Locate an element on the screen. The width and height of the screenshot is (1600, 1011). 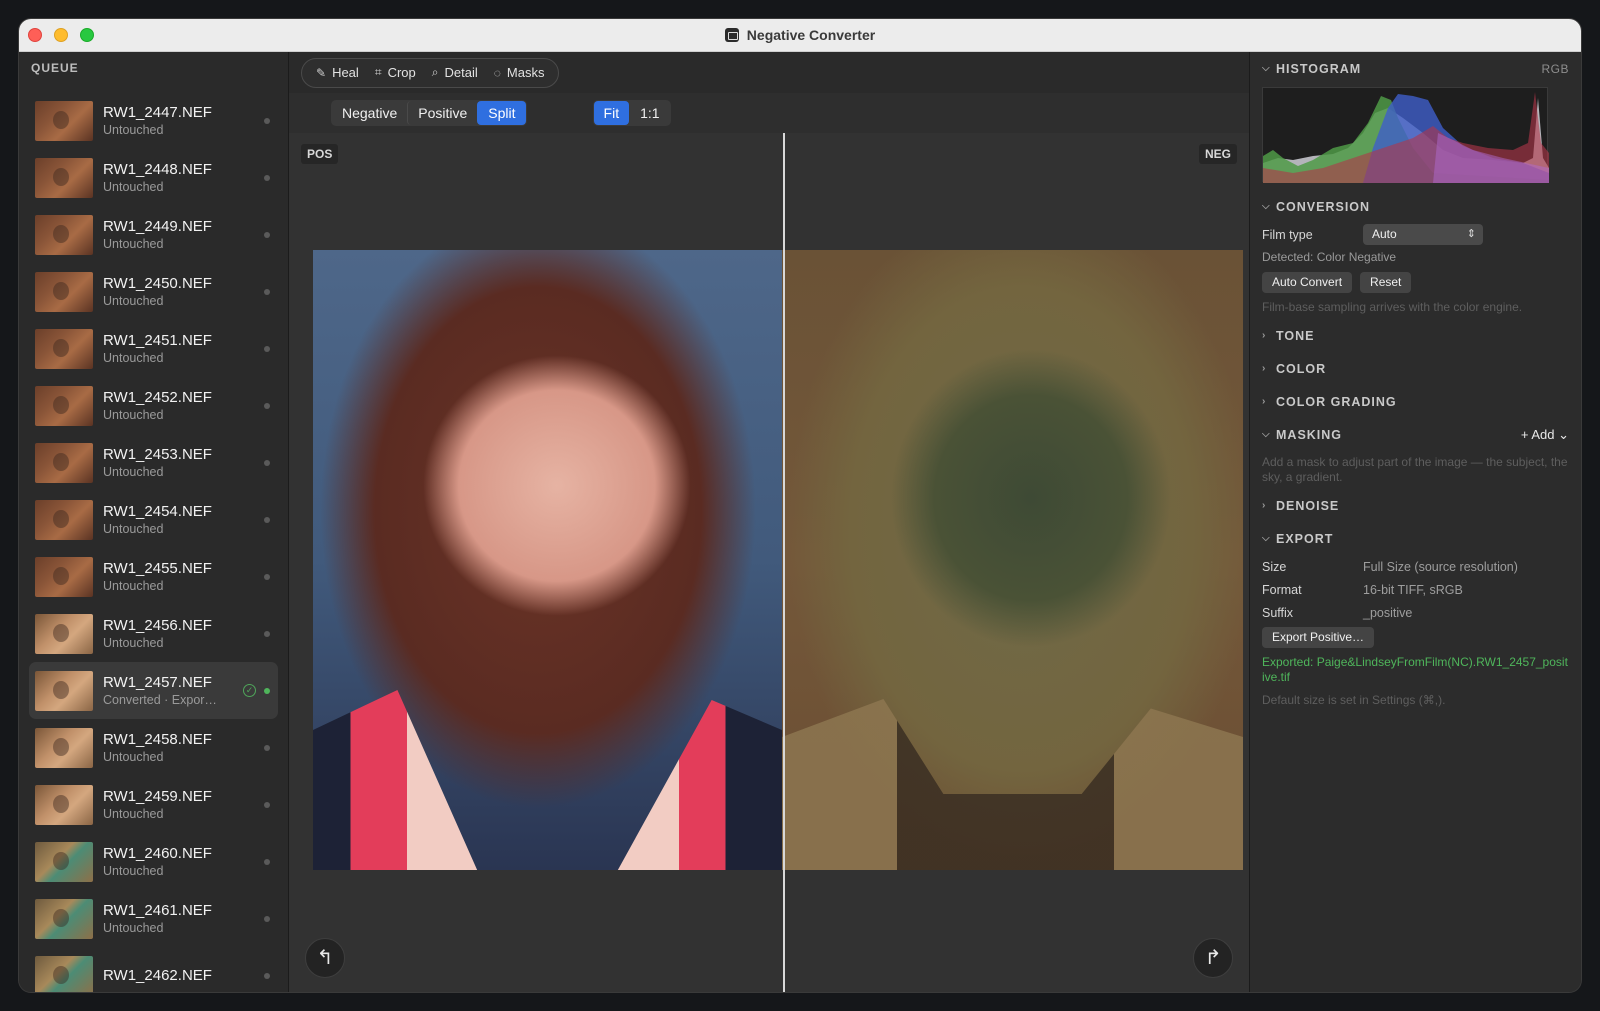
zoom-segmented-control: Fit 1:1 is located at coordinates (631, 113).